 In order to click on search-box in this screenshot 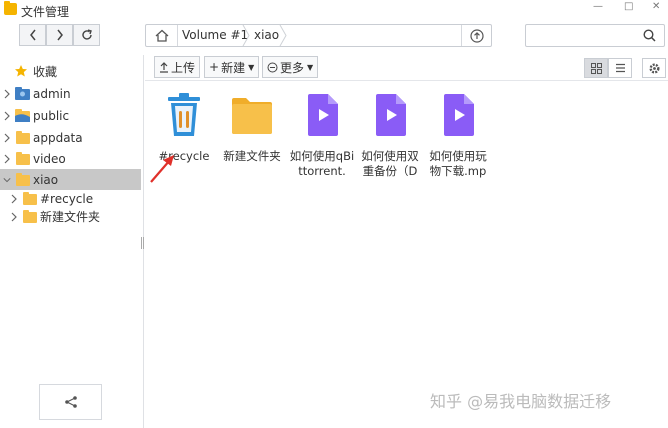, I will do `click(595, 35)`.